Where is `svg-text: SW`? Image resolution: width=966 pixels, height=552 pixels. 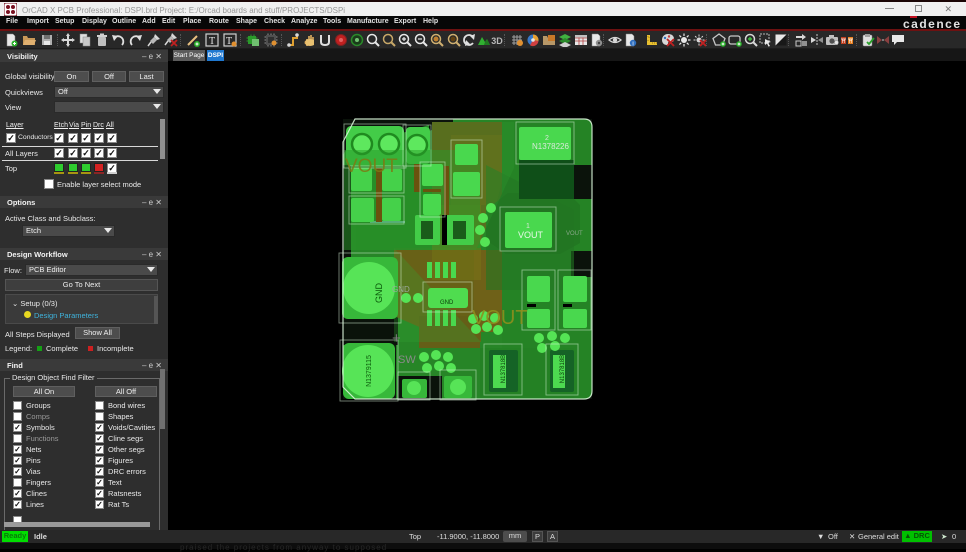
svg-text: SW is located at coordinates (407, 360).